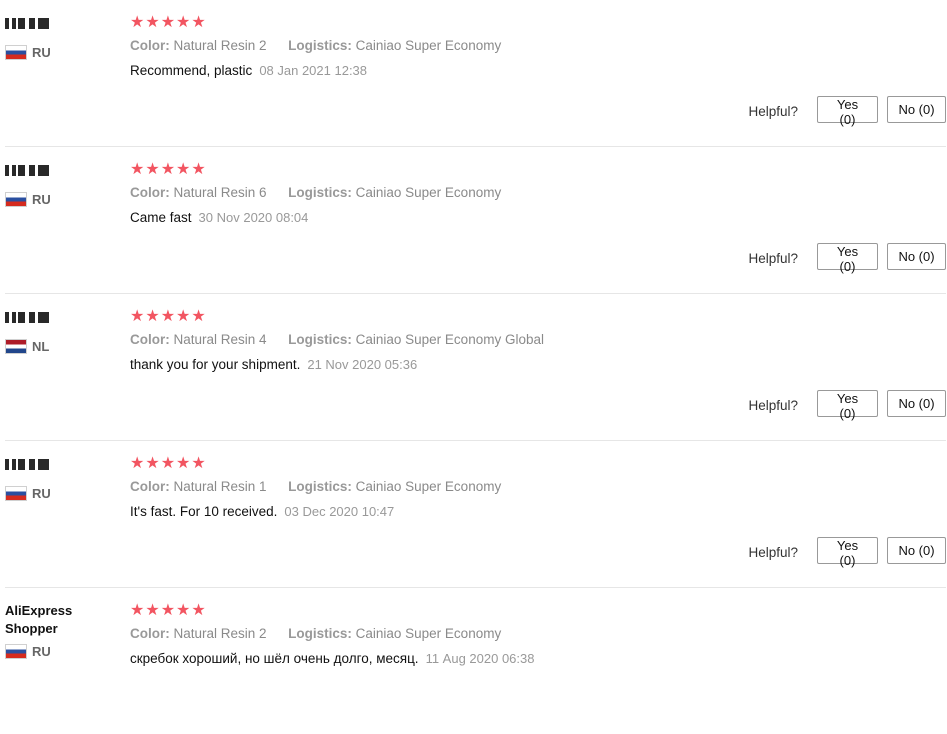 The height and width of the screenshot is (734, 947). What do you see at coordinates (204, 511) in the screenshot?
I see `review-text: It's fast. For 10 received.` at bounding box center [204, 511].